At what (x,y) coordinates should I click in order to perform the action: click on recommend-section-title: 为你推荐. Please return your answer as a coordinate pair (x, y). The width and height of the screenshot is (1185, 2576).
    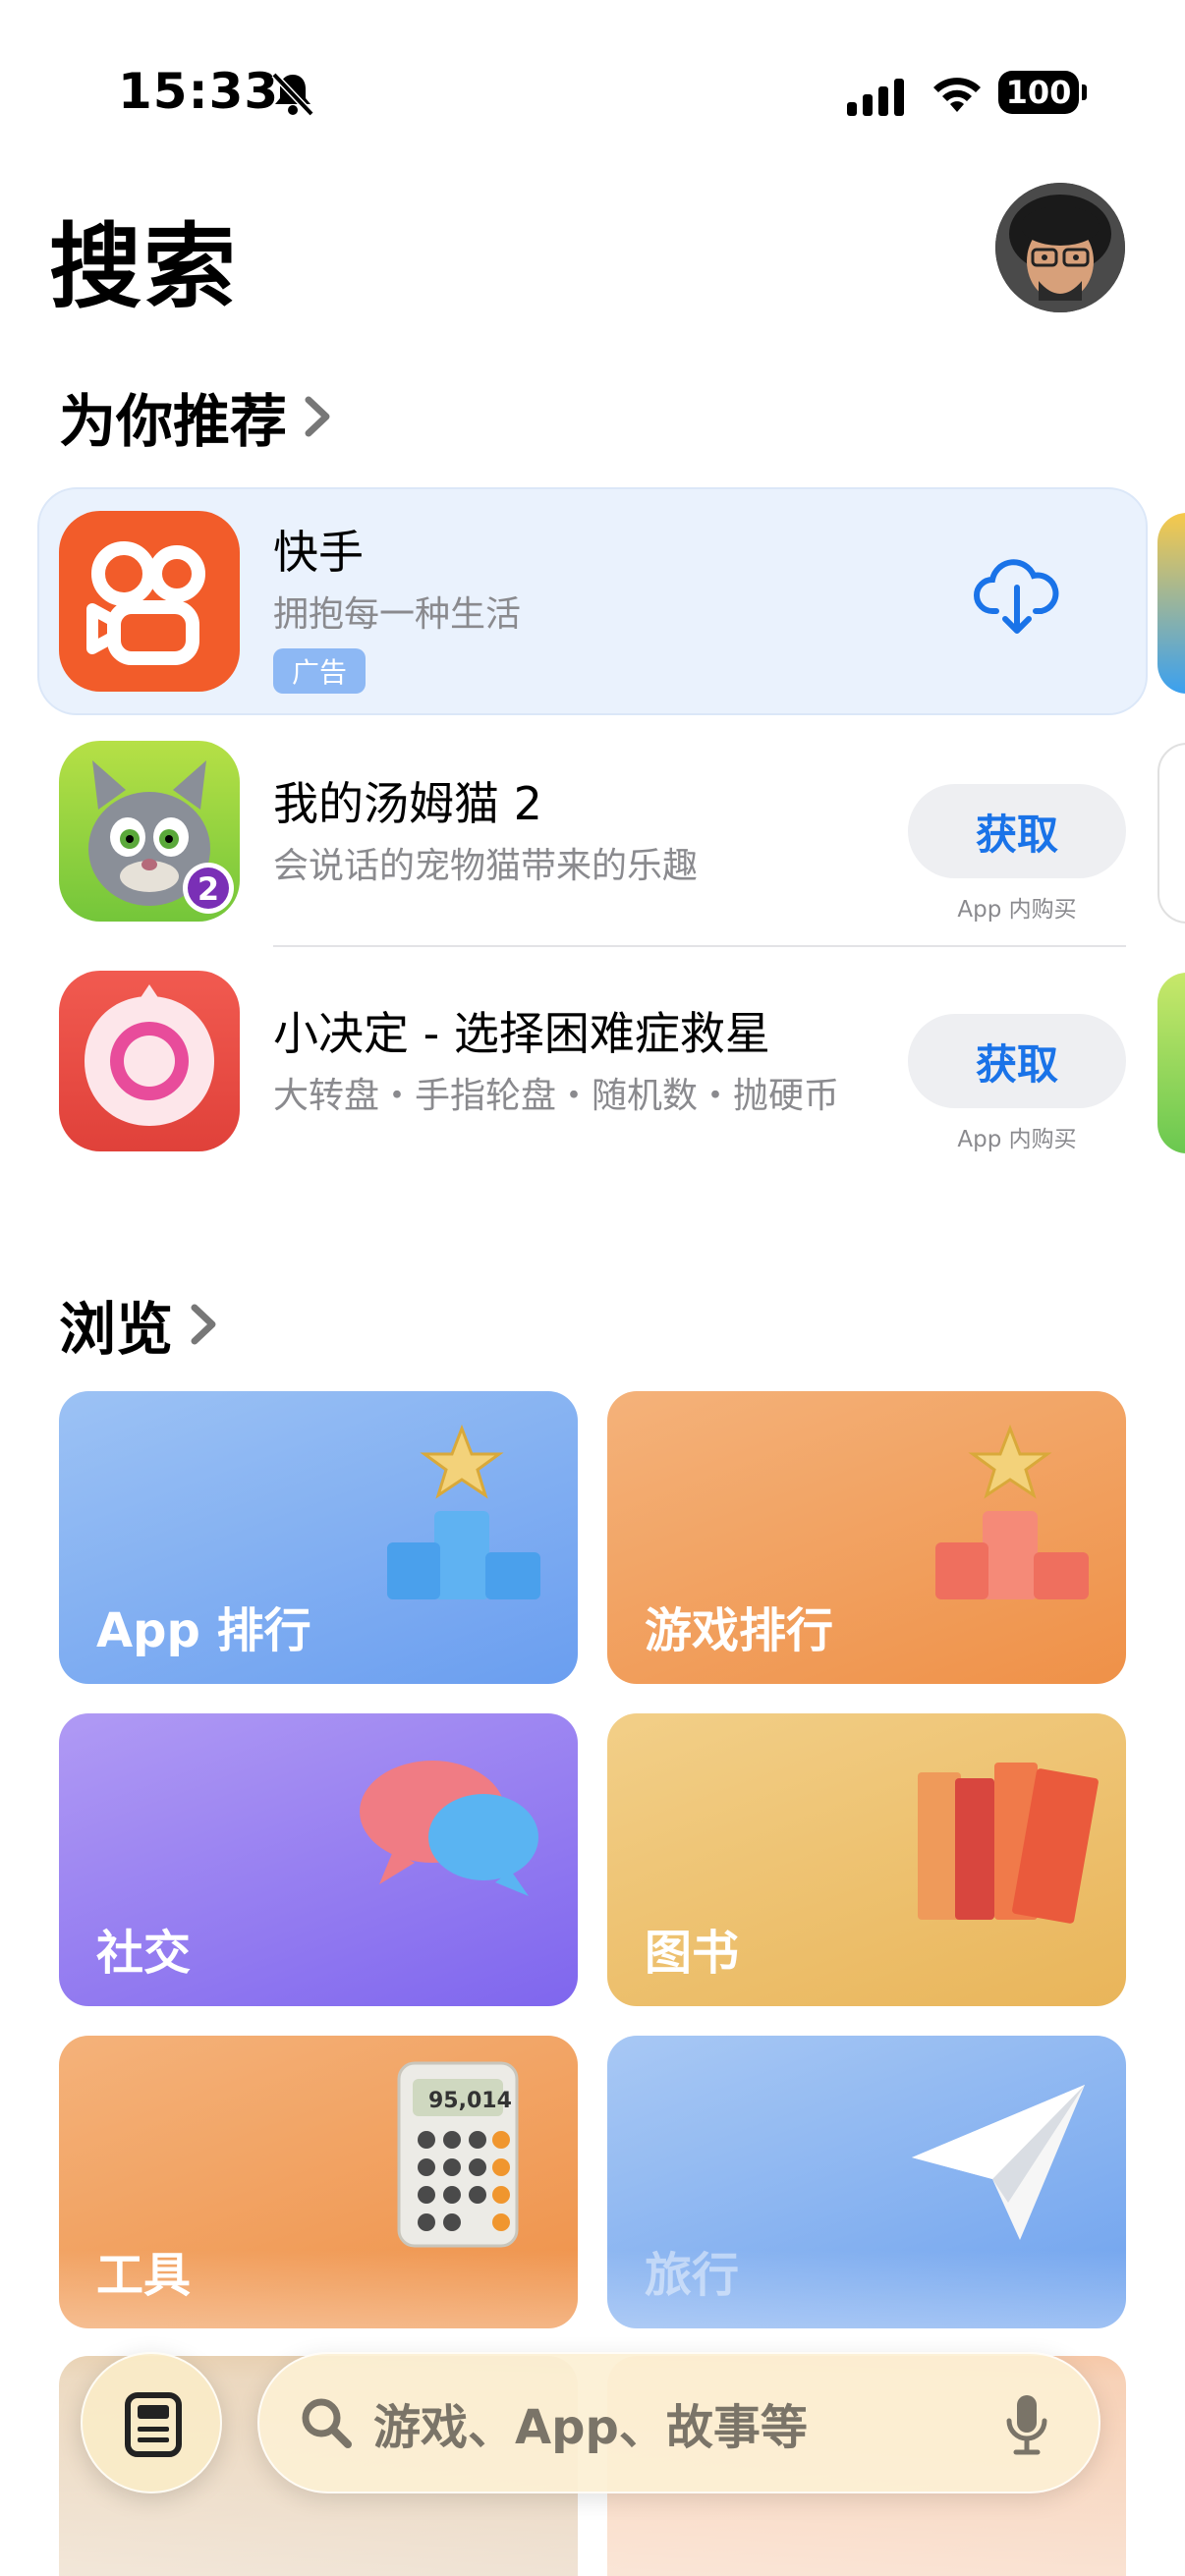
    Looking at the image, I should click on (174, 421).